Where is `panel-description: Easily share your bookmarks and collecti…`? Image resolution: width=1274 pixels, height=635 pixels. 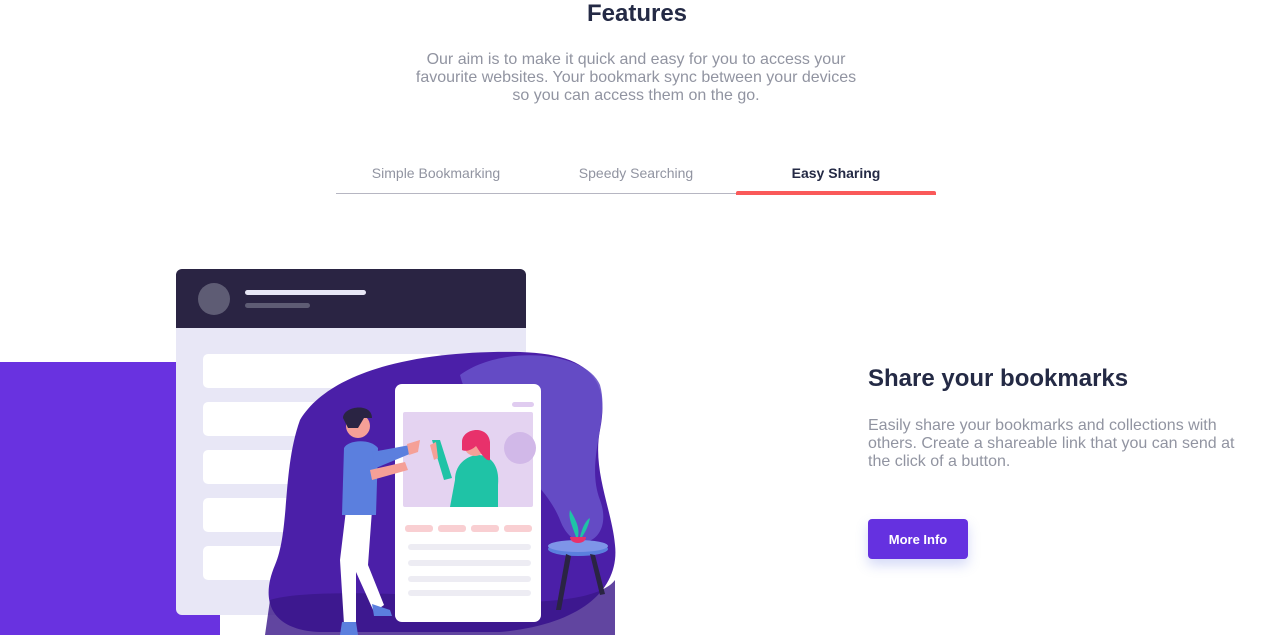
panel-description: Easily share your bookmarks and collecti… is located at coordinates (1051, 443).